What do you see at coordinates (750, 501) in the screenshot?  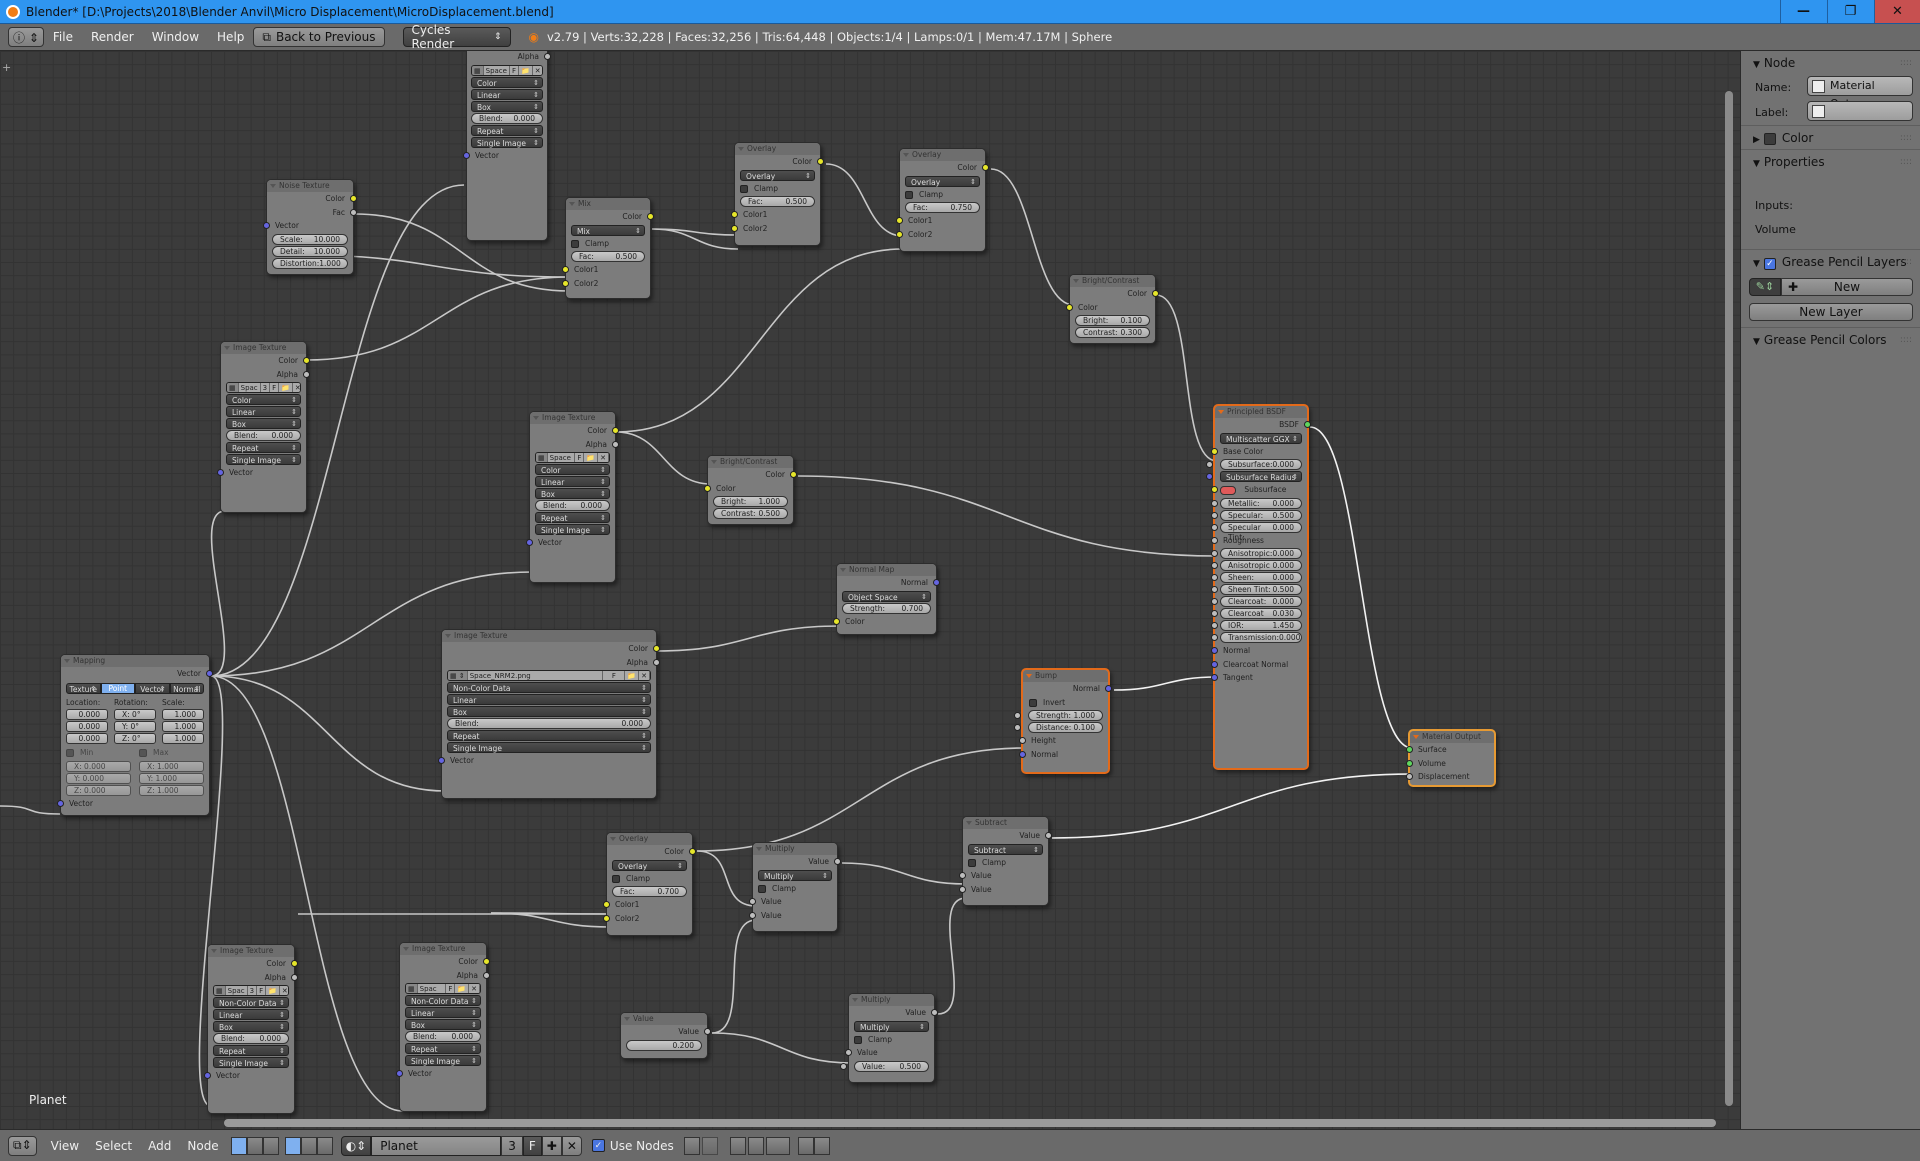 I see `bright-field: Bright: 1.000` at bounding box center [750, 501].